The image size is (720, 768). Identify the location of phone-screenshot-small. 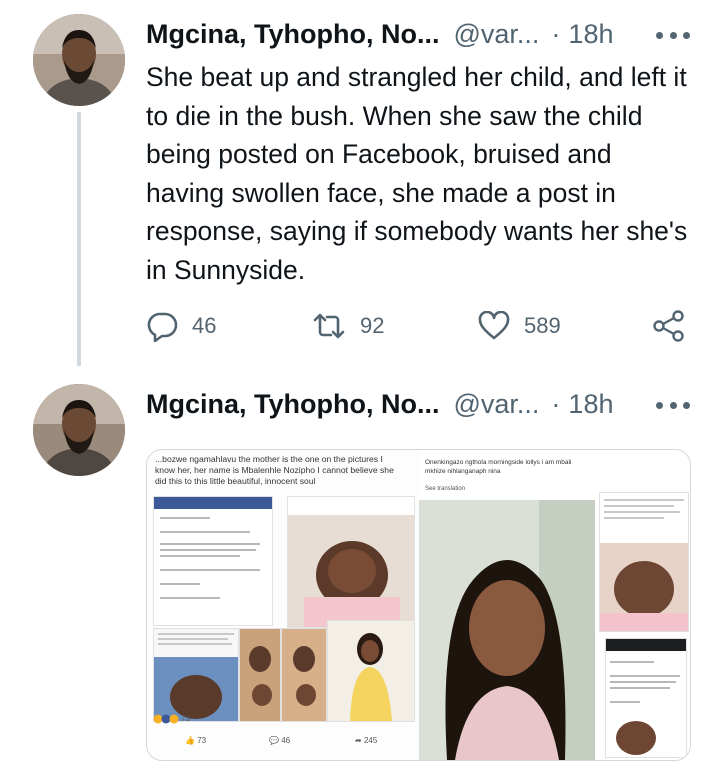
(646, 698).